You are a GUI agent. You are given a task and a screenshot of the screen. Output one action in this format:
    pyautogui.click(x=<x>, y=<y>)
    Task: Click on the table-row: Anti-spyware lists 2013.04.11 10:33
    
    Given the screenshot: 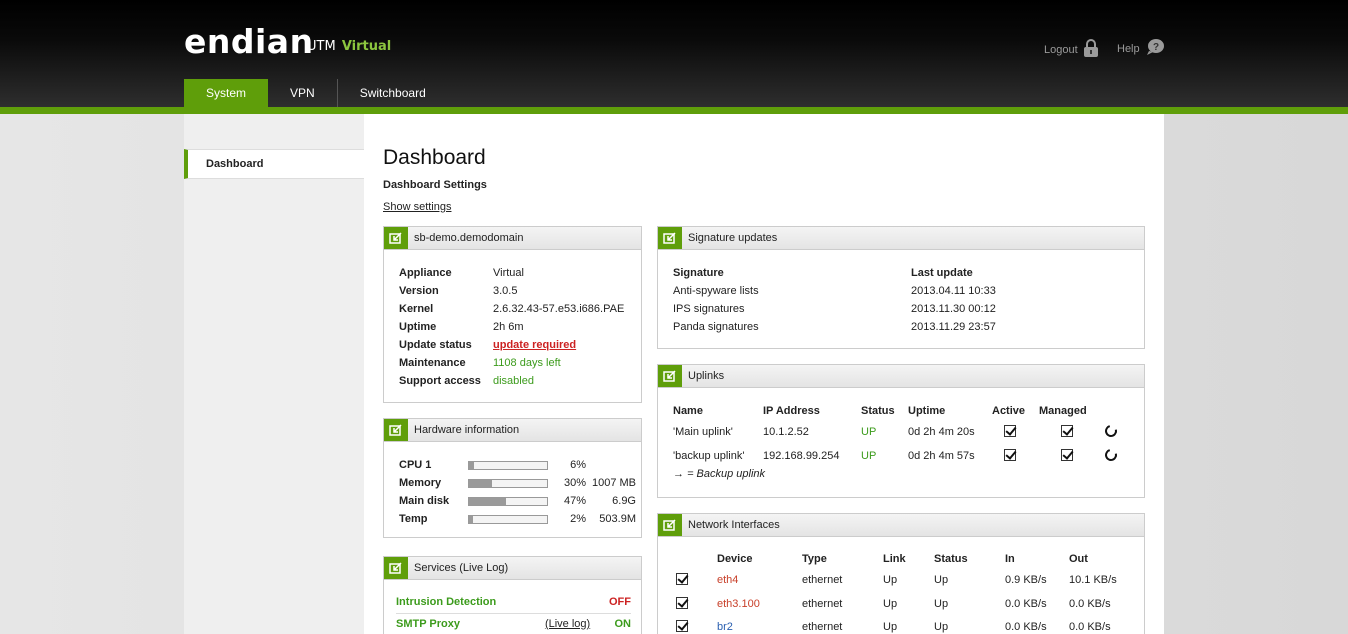 What is the action you would take?
    pyautogui.click(x=834, y=291)
    